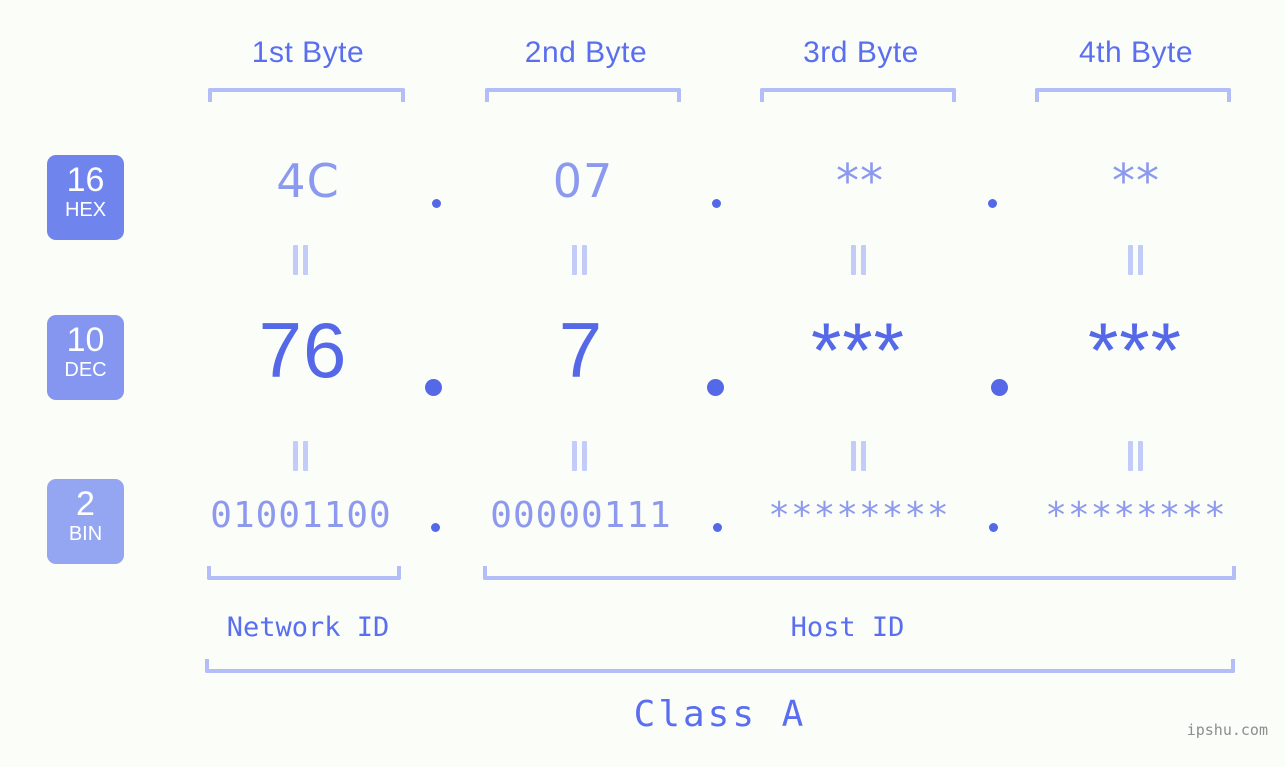  Describe the element at coordinates (85, 504) in the screenshot. I see `radix-badge-bin-number: 2` at that location.